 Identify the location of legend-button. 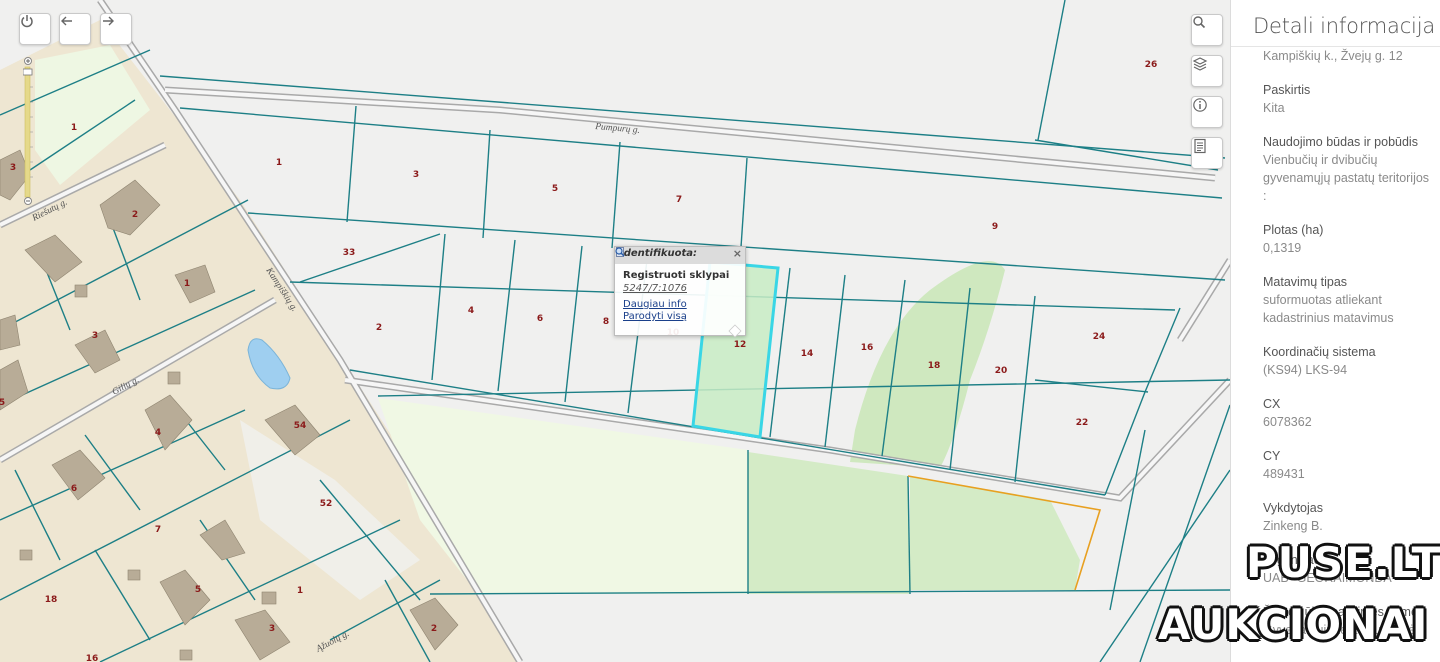
(1207, 153).